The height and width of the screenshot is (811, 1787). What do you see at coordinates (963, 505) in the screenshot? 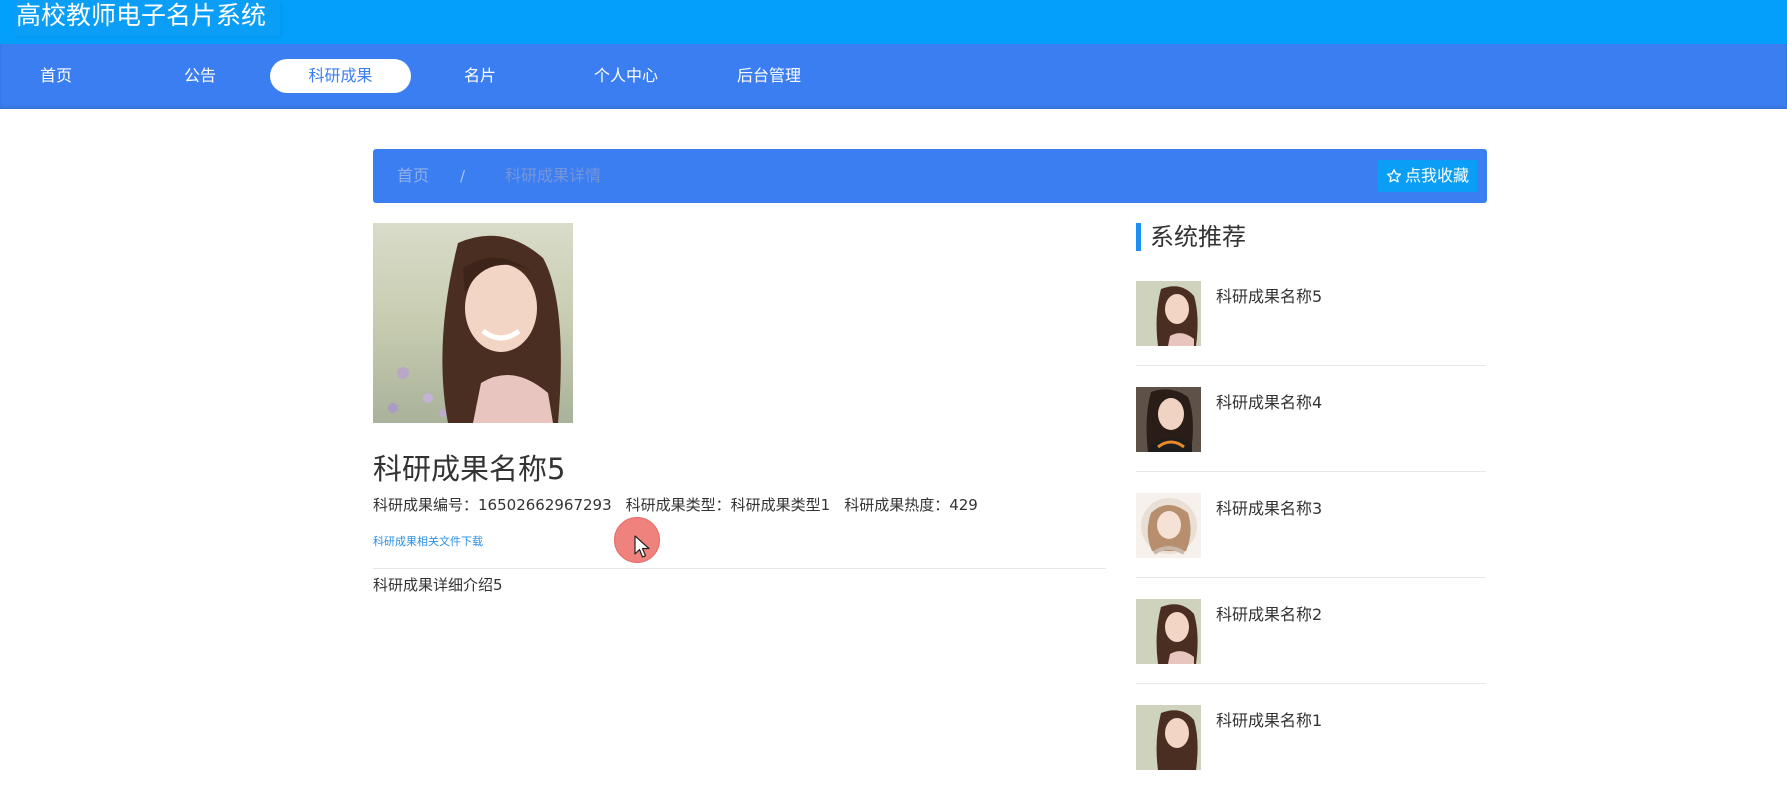
I see `heat-value: 429` at bounding box center [963, 505].